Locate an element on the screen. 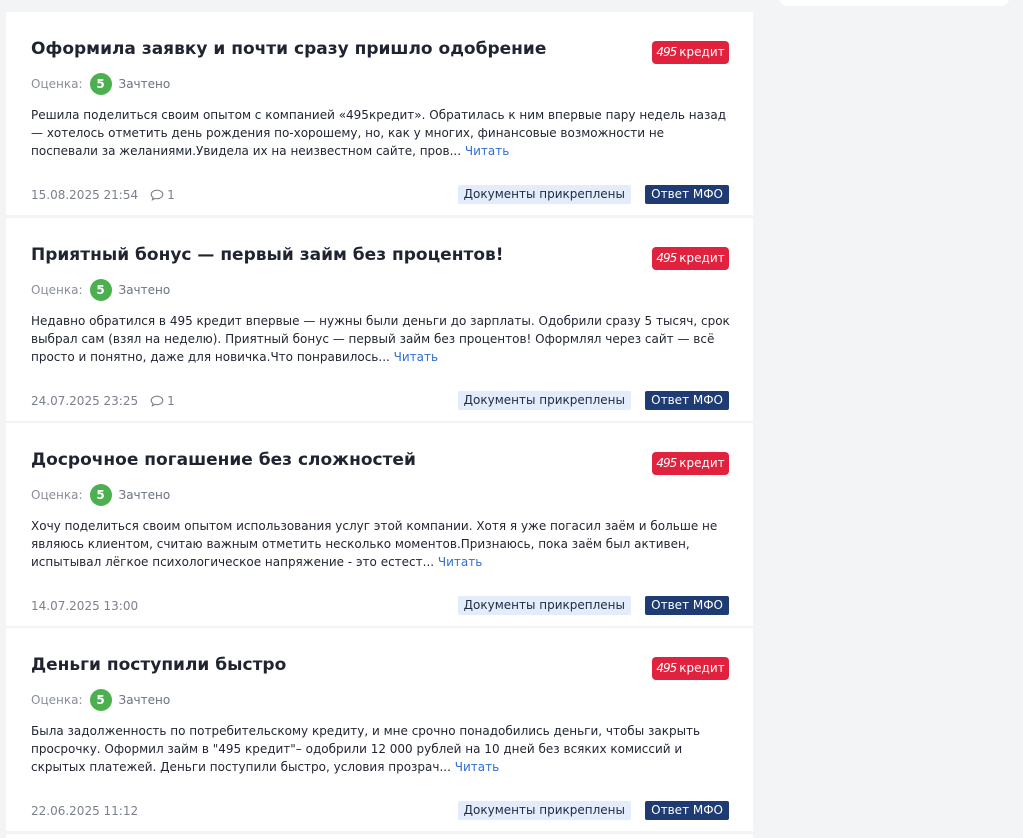 The width and height of the screenshot is (1023, 838). review-meta: 14.07.2025 13:00 is located at coordinates (84, 606).